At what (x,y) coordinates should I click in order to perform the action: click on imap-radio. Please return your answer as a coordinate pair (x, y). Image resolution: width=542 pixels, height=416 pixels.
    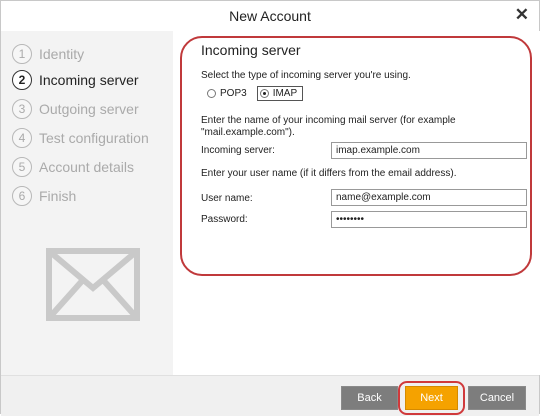
    Looking at the image, I should click on (264, 93).